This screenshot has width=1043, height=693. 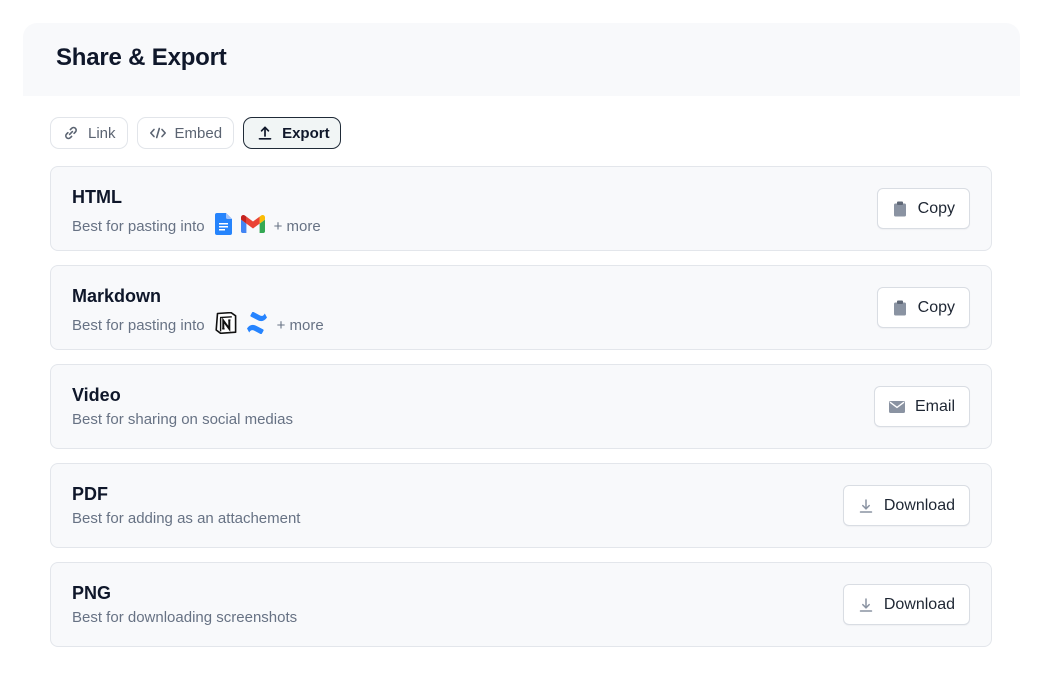 What do you see at coordinates (102, 133) in the screenshot?
I see `tab-link-label: Link` at bounding box center [102, 133].